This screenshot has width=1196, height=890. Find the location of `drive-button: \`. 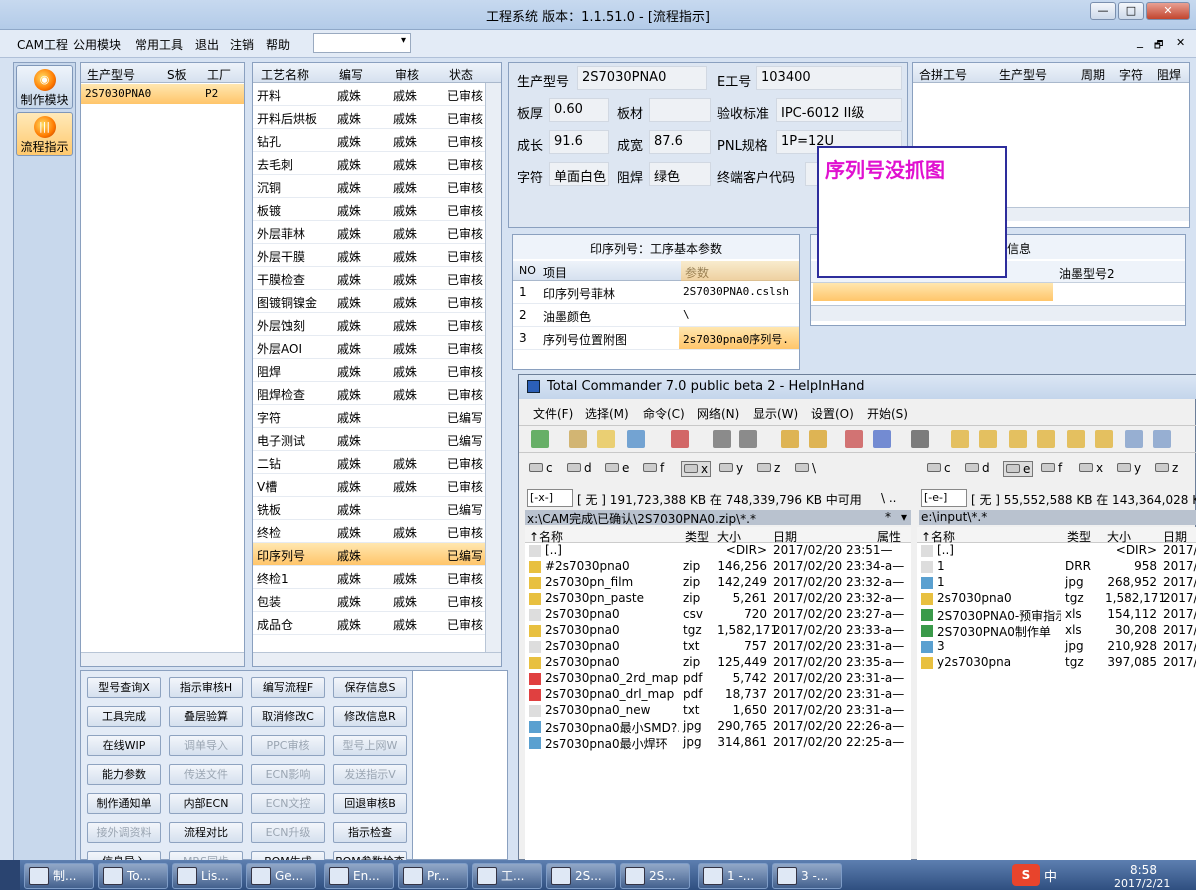

drive-button: \ is located at coordinates (805, 468).